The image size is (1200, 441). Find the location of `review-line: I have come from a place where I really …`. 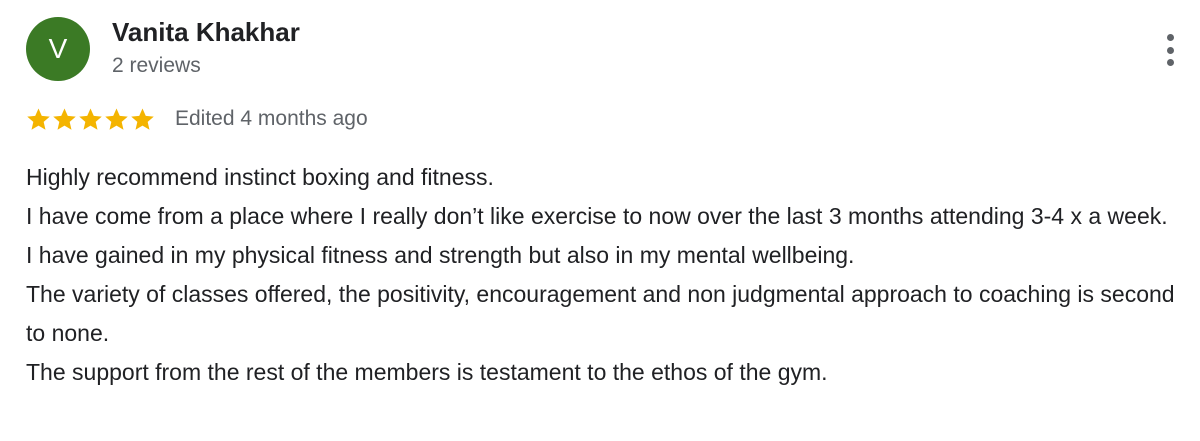

review-line: I have come from a place where I really … is located at coordinates (597, 216).